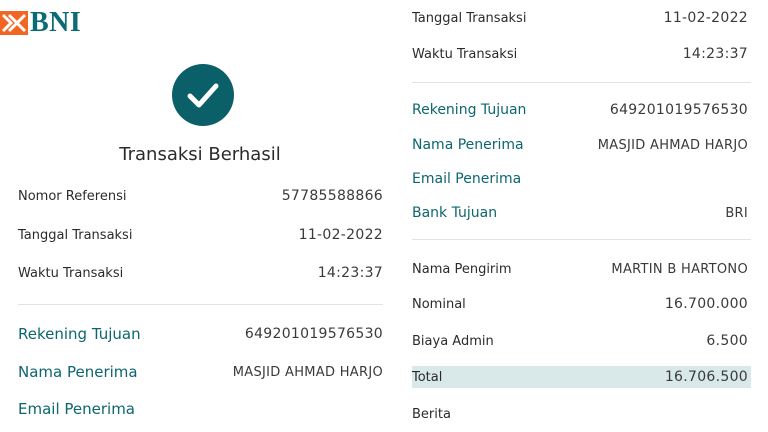 This screenshot has height=432, width=768. I want to click on row-value: MARTIN B HARTONO, so click(679, 269).